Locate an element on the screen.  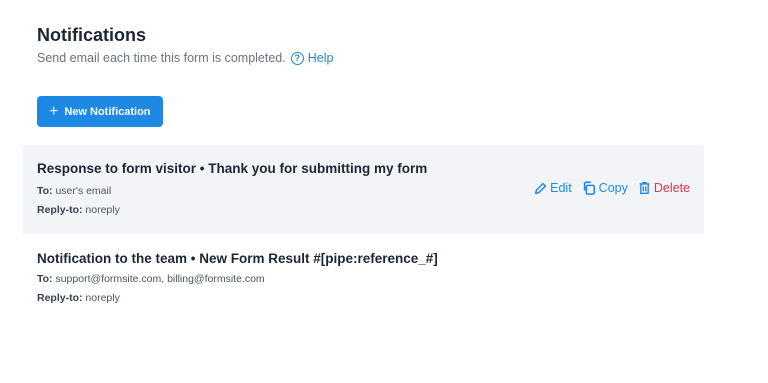
pencil-icon is located at coordinates (541, 188).